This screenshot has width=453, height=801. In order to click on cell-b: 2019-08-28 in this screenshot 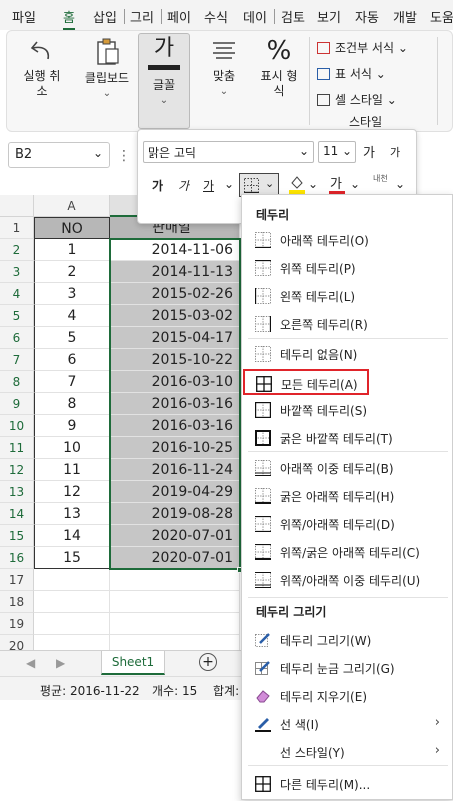, I will do `click(175, 514)`.